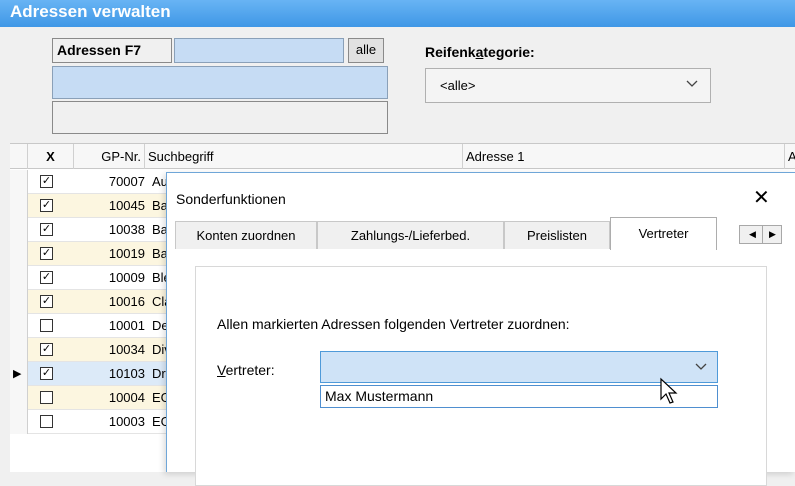 This screenshot has width=795, height=486. Describe the element at coordinates (761, 197) in the screenshot. I see `close-icon: ✕` at that location.